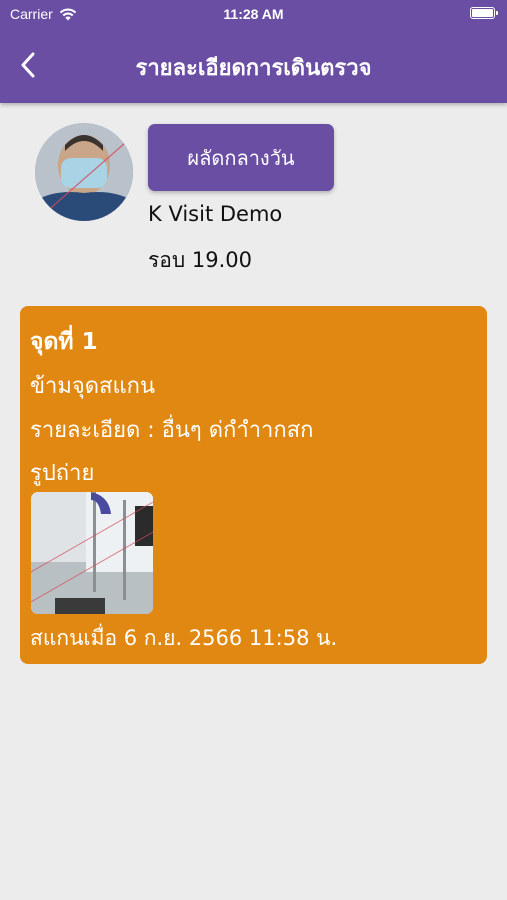  What do you see at coordinates (484, 13) in the screenshot?
I see `battery-icon` at bounding box center [484, 13].